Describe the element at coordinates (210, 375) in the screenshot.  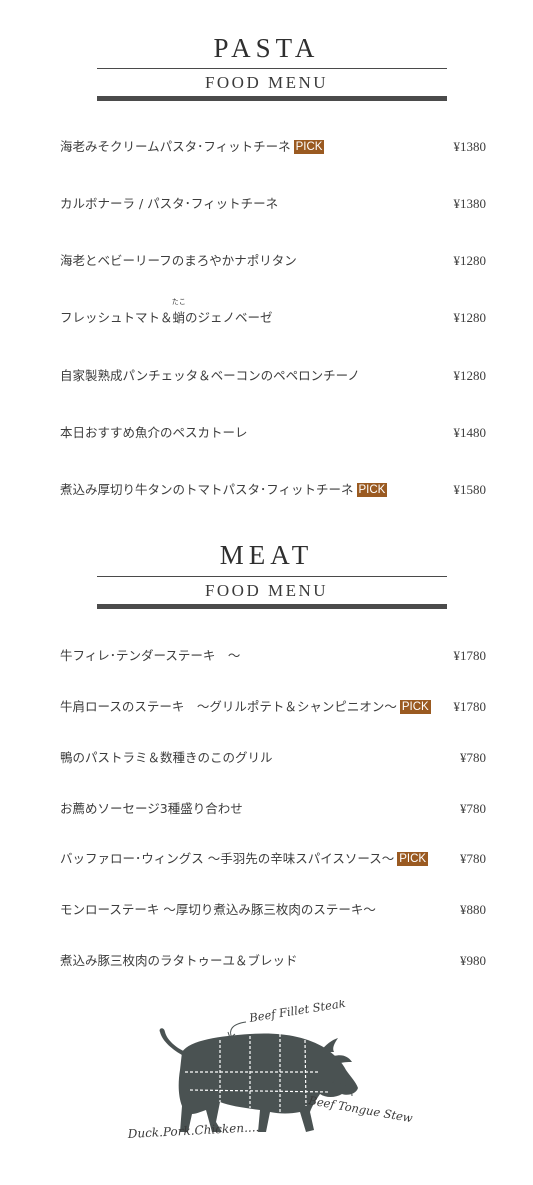
I see `menu-item-name: 自家製熟成パンチェッタ＆ベーコンのペペロンチーノ` at that location.